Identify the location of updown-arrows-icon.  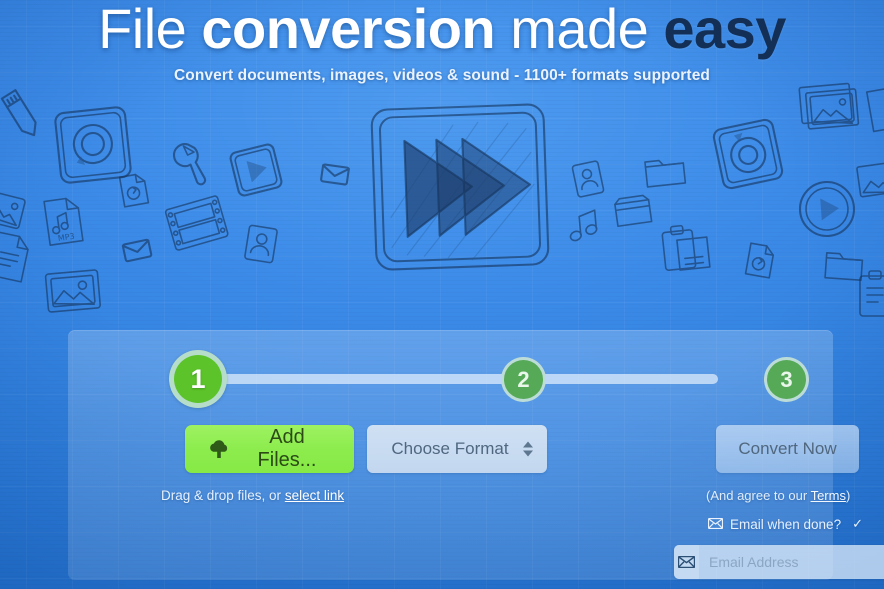
(528, 449).